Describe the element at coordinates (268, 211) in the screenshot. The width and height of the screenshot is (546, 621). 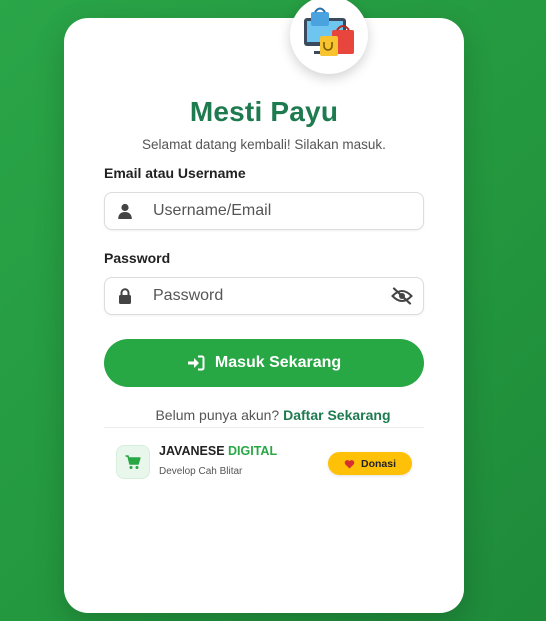
I see `email-input` at that location.